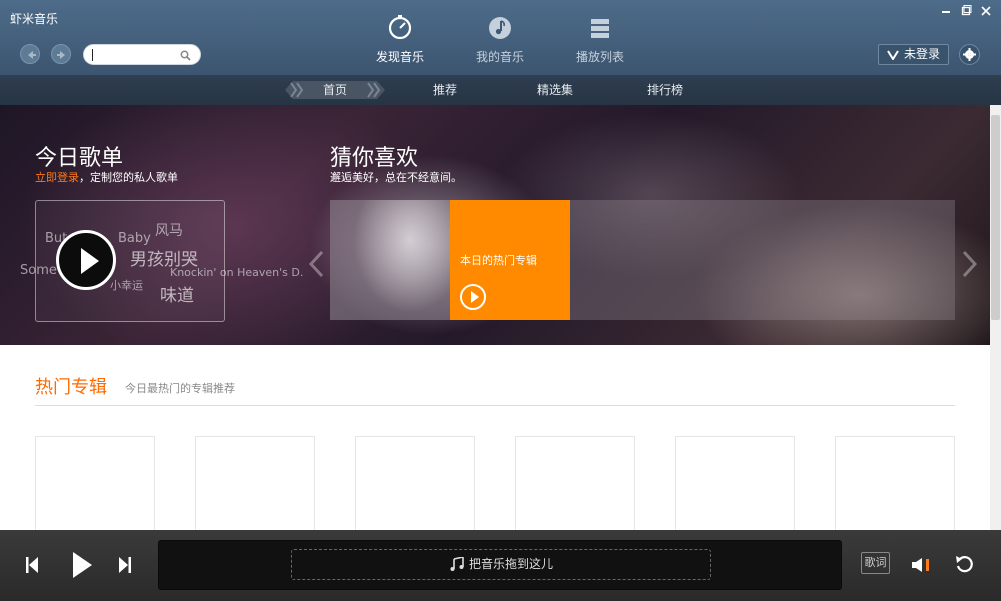 The width and height of the screenshot is (1001, 601). I want to click on hot-album-play-button, so click(473, 297).